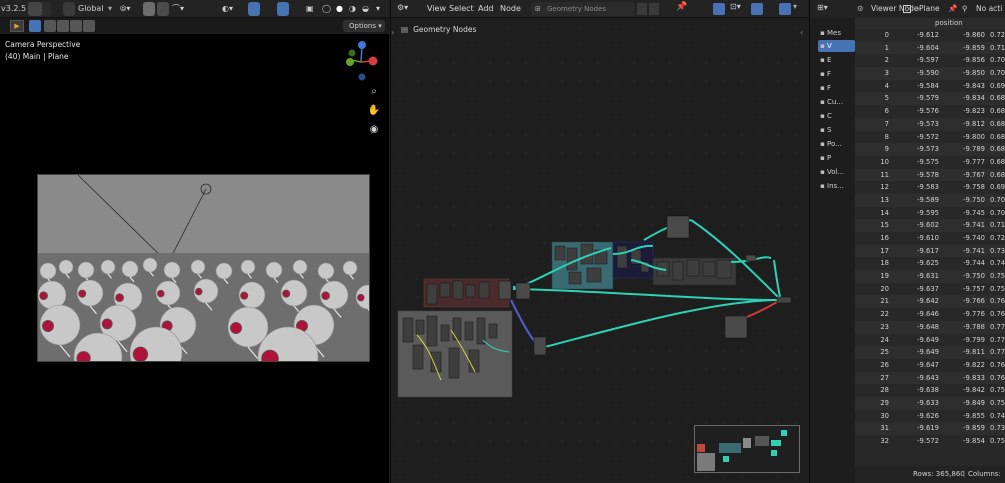  Describe the element at coordinates (374, 111) in the screenshot. I see `pan-hand-icon: ✋` at that location.